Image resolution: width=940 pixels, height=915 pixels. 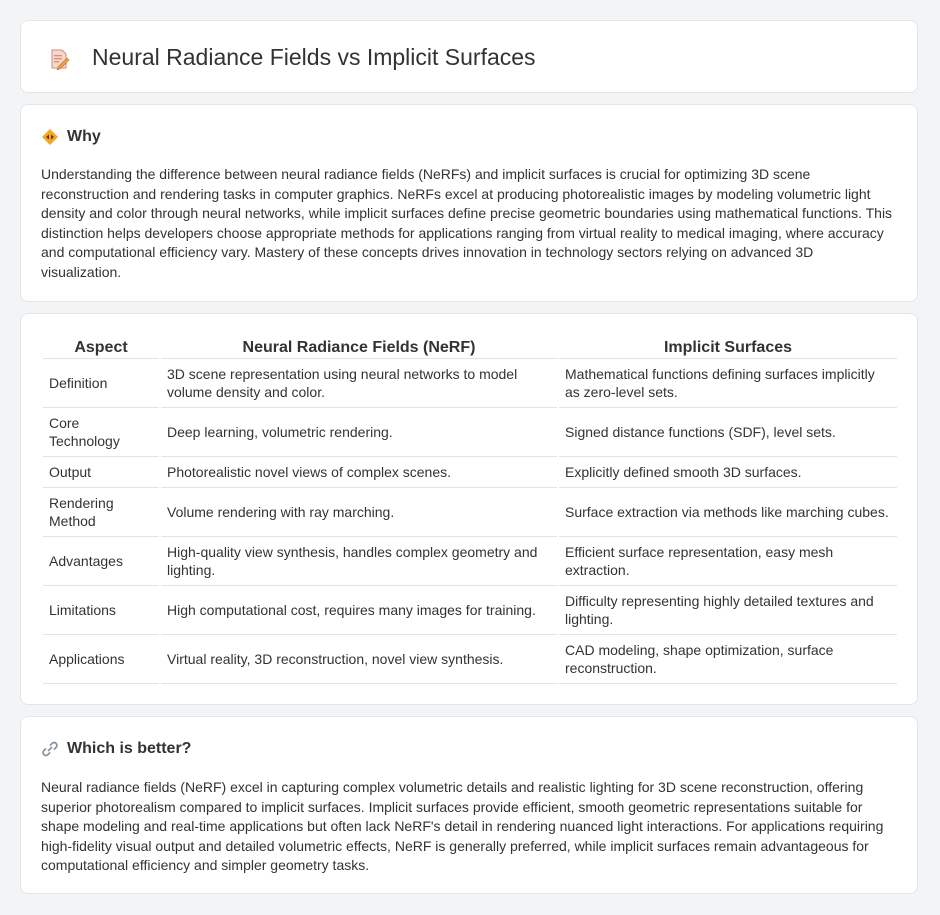 I want to click on row-implicit: Explicitly defined smooth 3D surfaces., so click(x=728, y=472).